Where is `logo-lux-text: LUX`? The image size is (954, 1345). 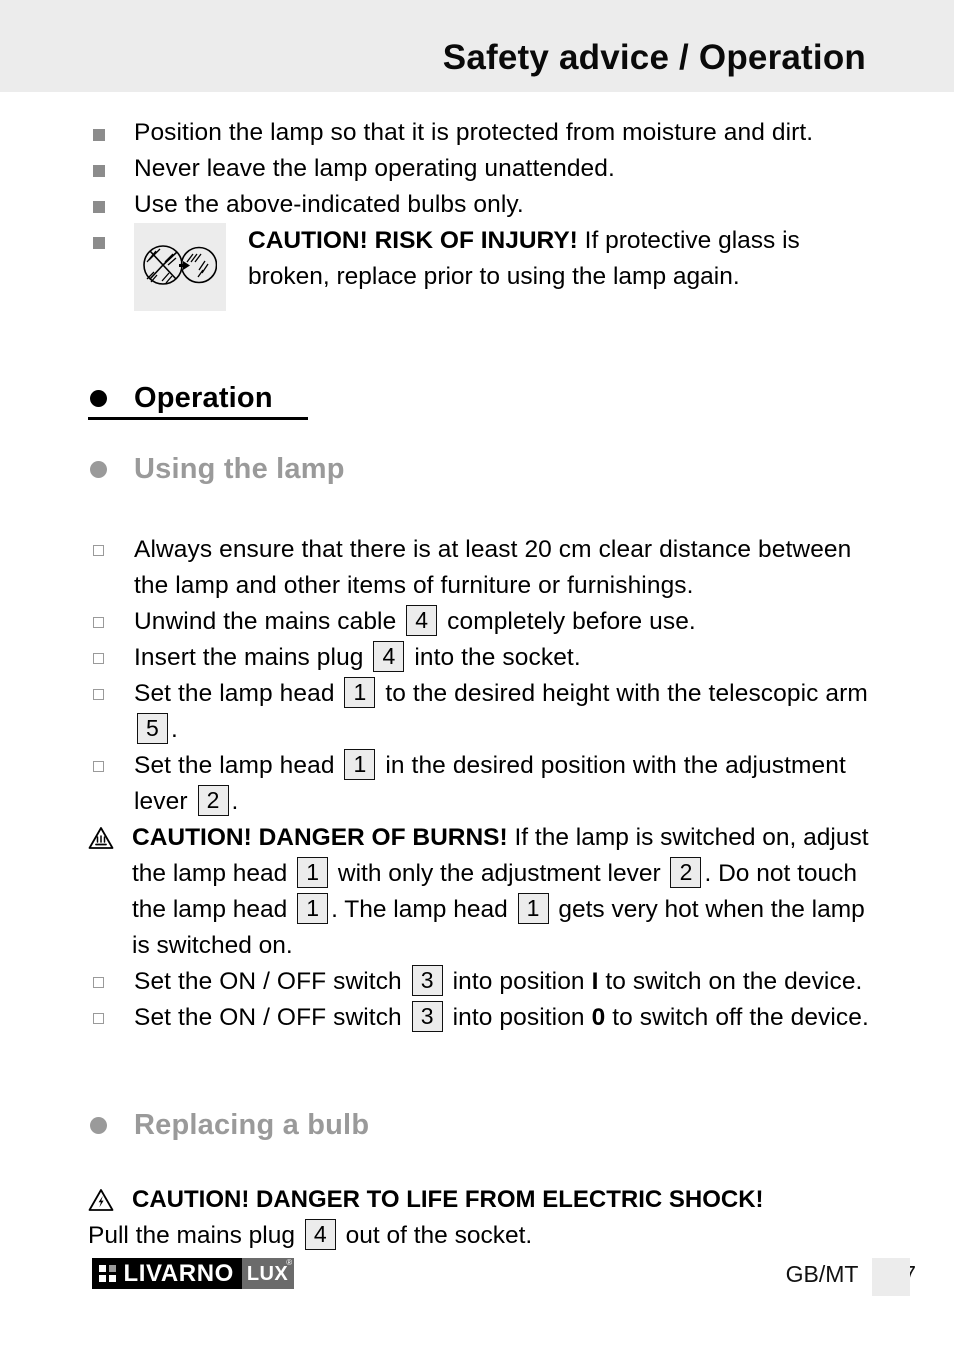
logo-lux-text: LUX is located at coordinates (267, 1273).